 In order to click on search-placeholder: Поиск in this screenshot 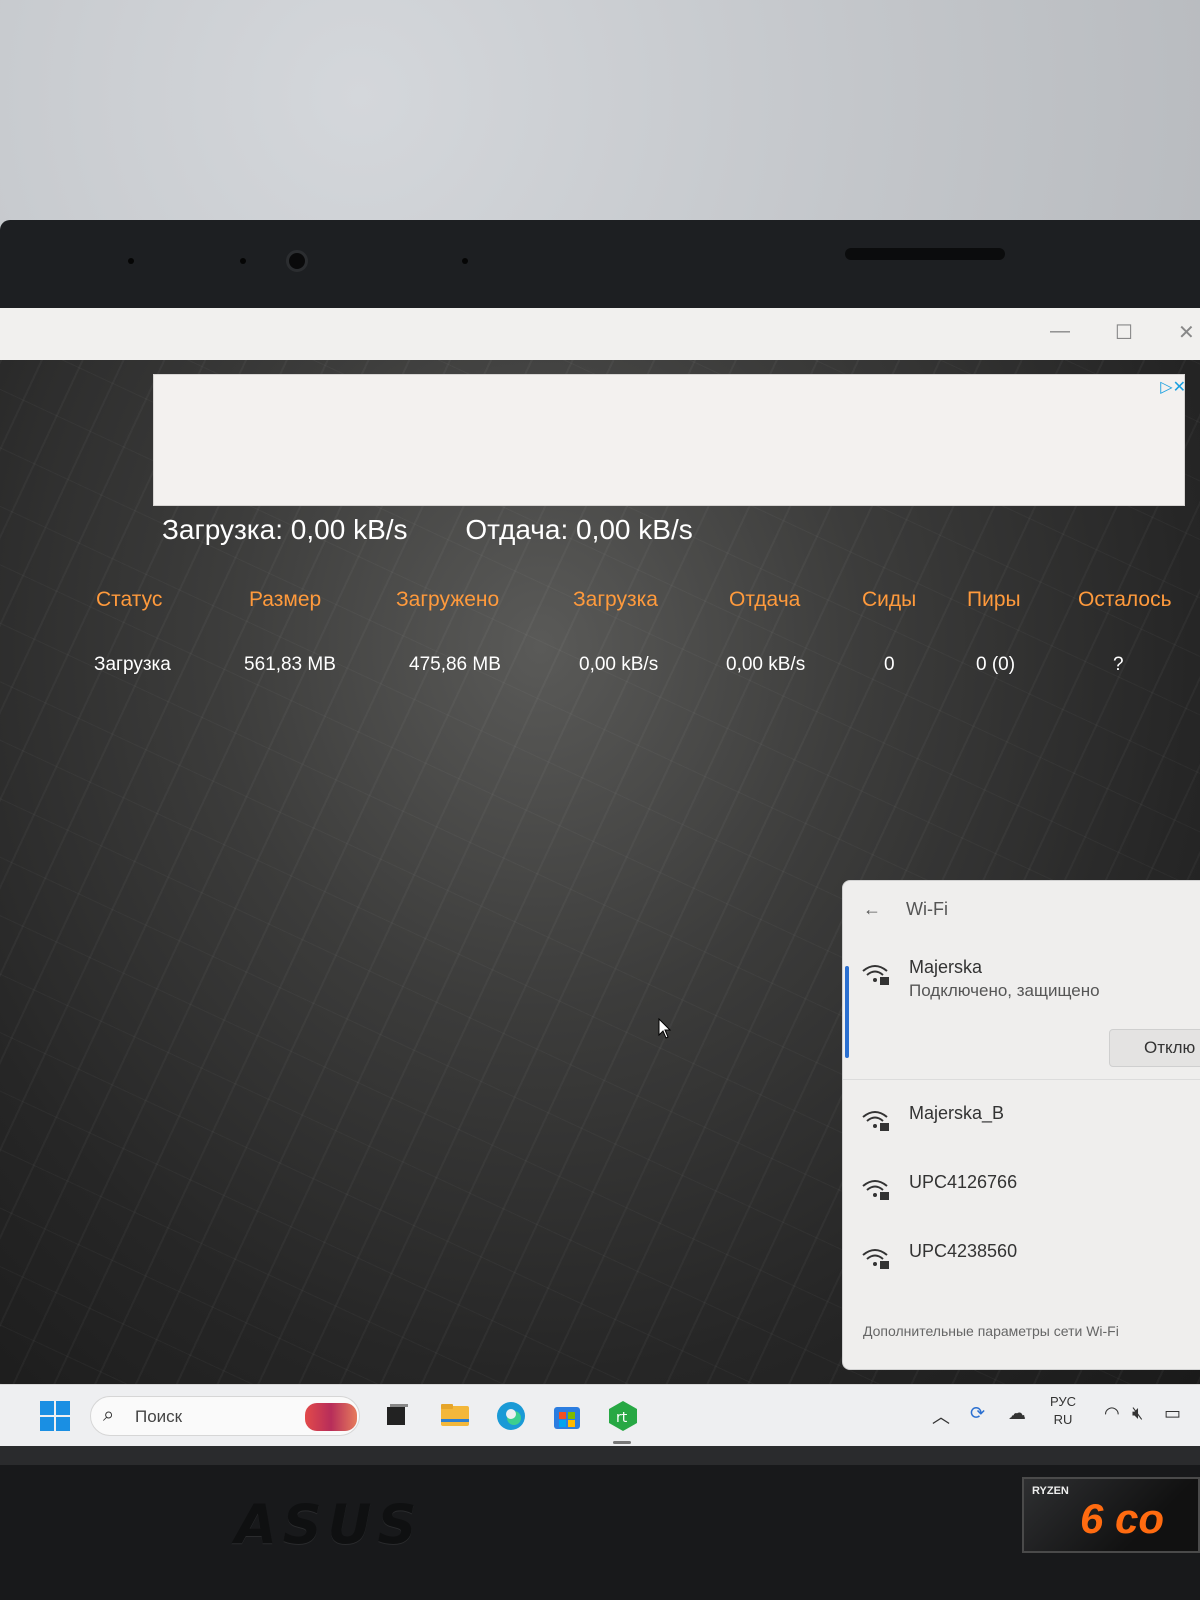, I will do `click(159, 1416)`.